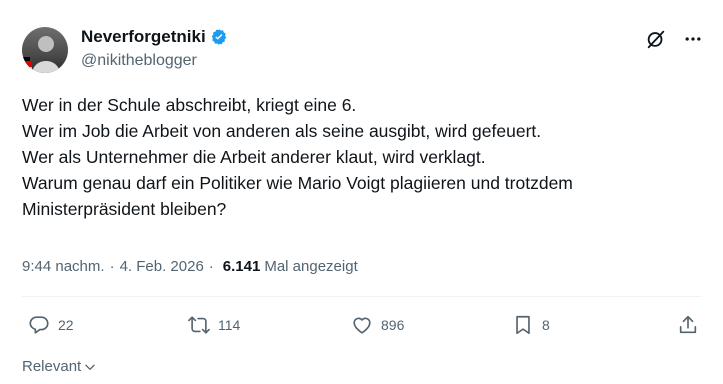 The width and height of the screenshot is (723, 384). Describe the element at coordinates (162, 266) in the screenshot. I see `tweet-date: 4. Feb. 2026` at that location.